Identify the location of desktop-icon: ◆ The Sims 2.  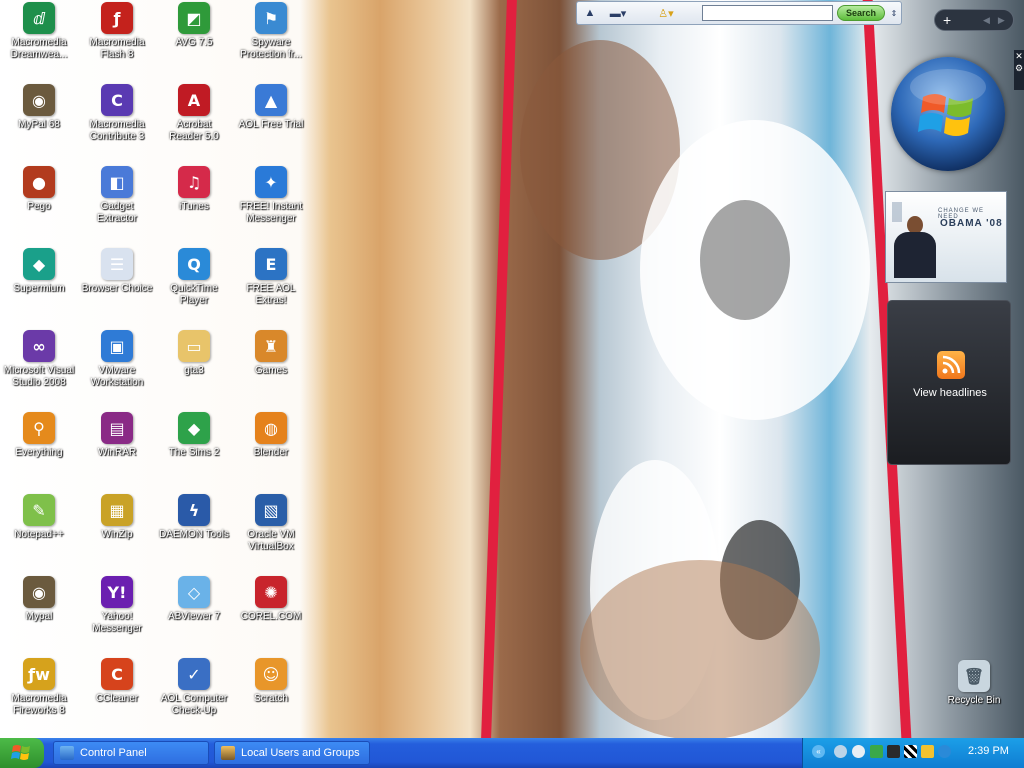
(194, 435).